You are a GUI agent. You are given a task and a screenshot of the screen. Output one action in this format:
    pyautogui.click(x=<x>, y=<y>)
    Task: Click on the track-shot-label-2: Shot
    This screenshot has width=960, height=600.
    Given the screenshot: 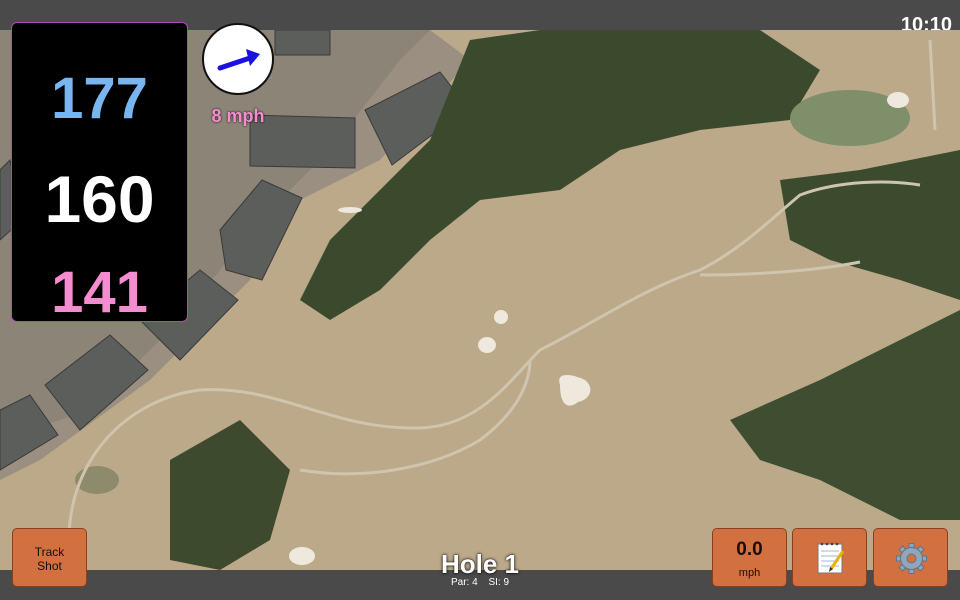 What is the action you would take?
    pyautogui.click(x=49, y=566)
    